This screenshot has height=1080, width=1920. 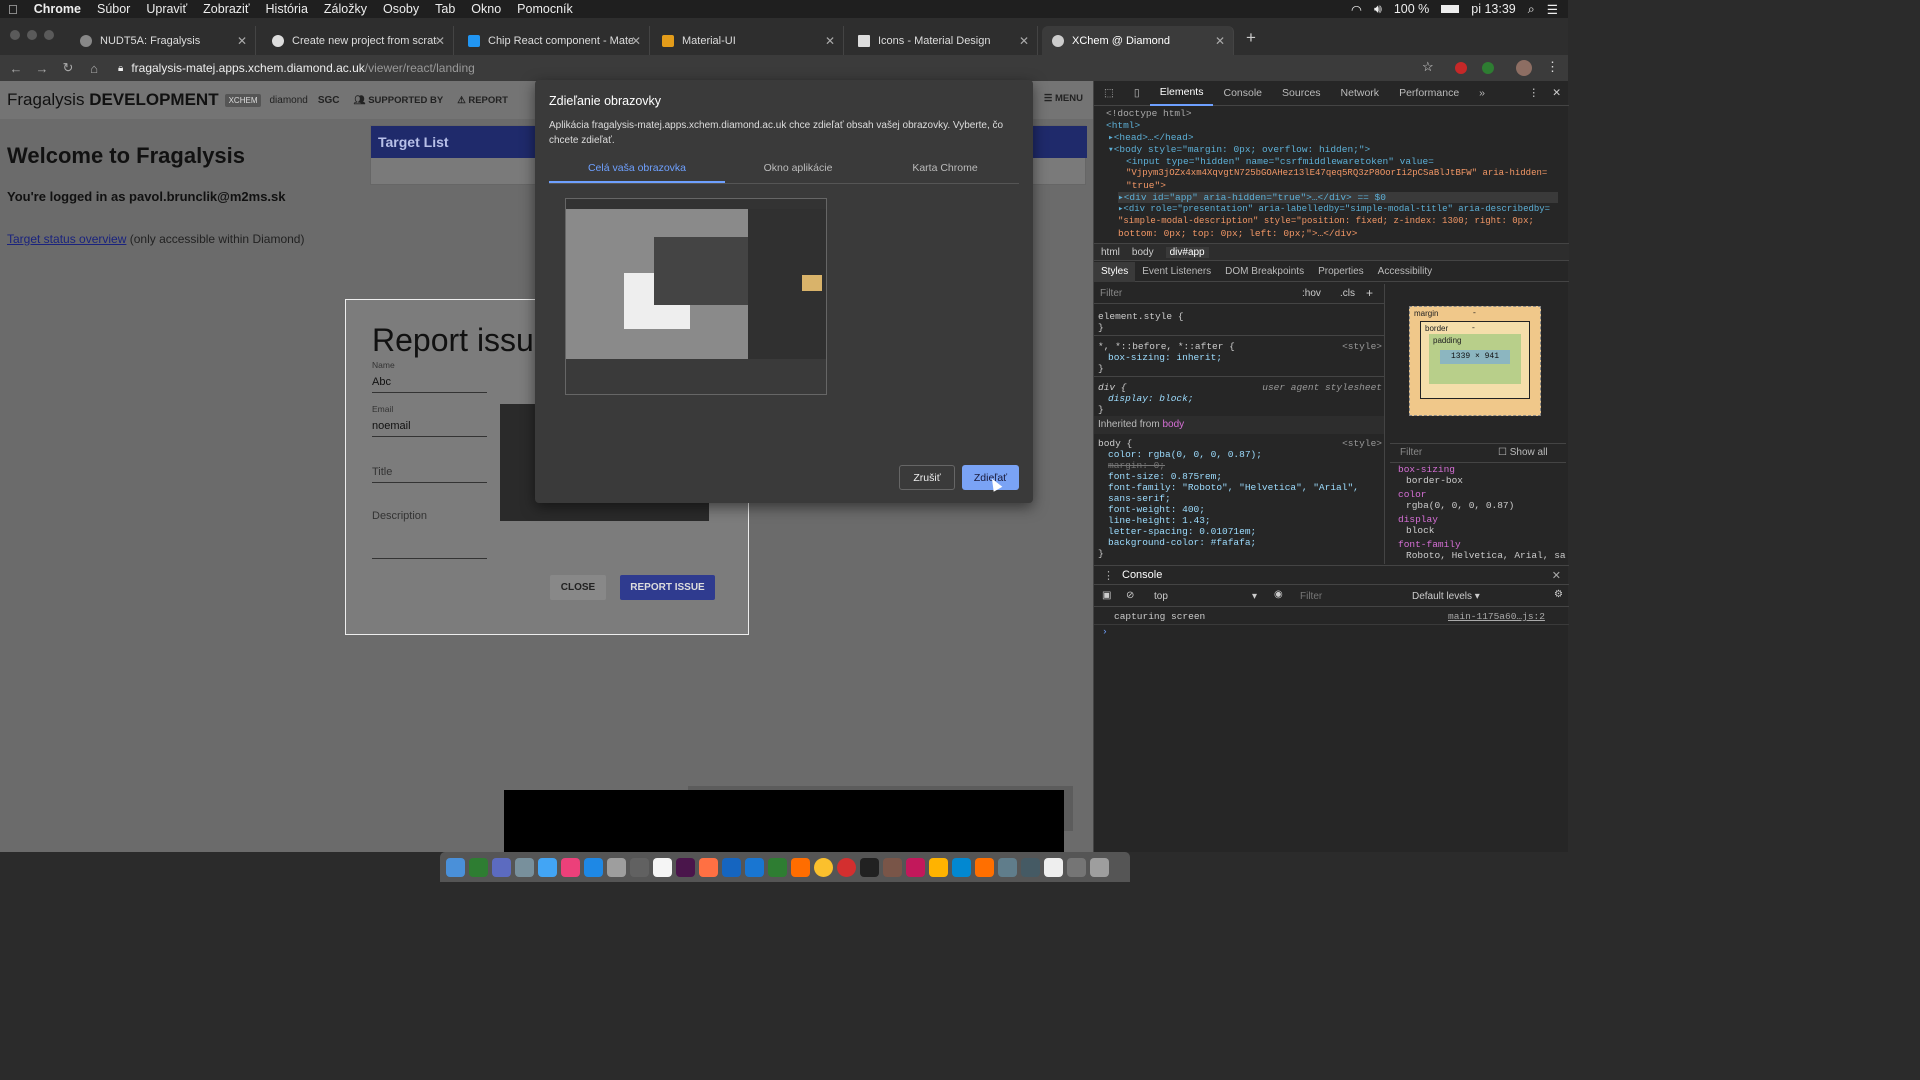 What do you see at coordinates (915, 867) in the screenshot?
I see `intellij-icon` at bounding box center [915, 867].